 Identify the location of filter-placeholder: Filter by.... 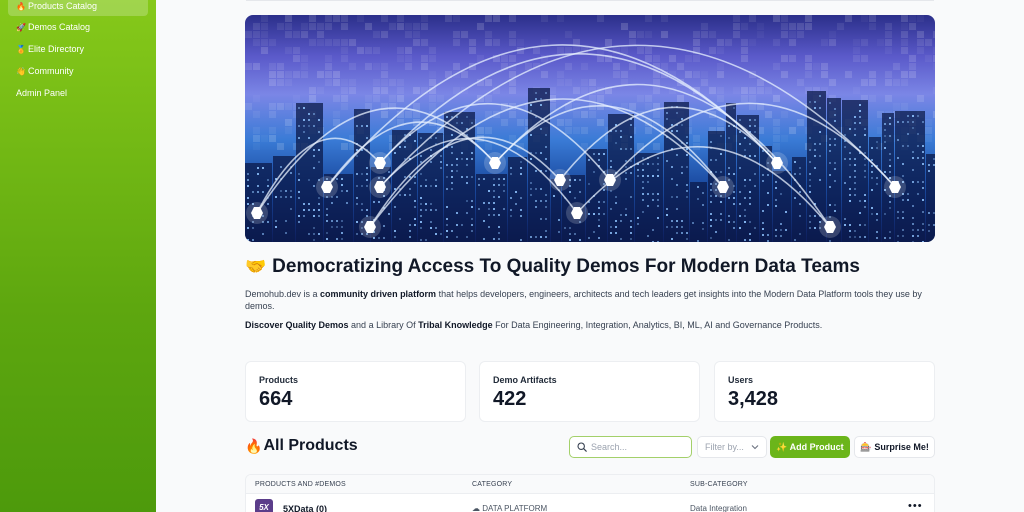
(724, 447).